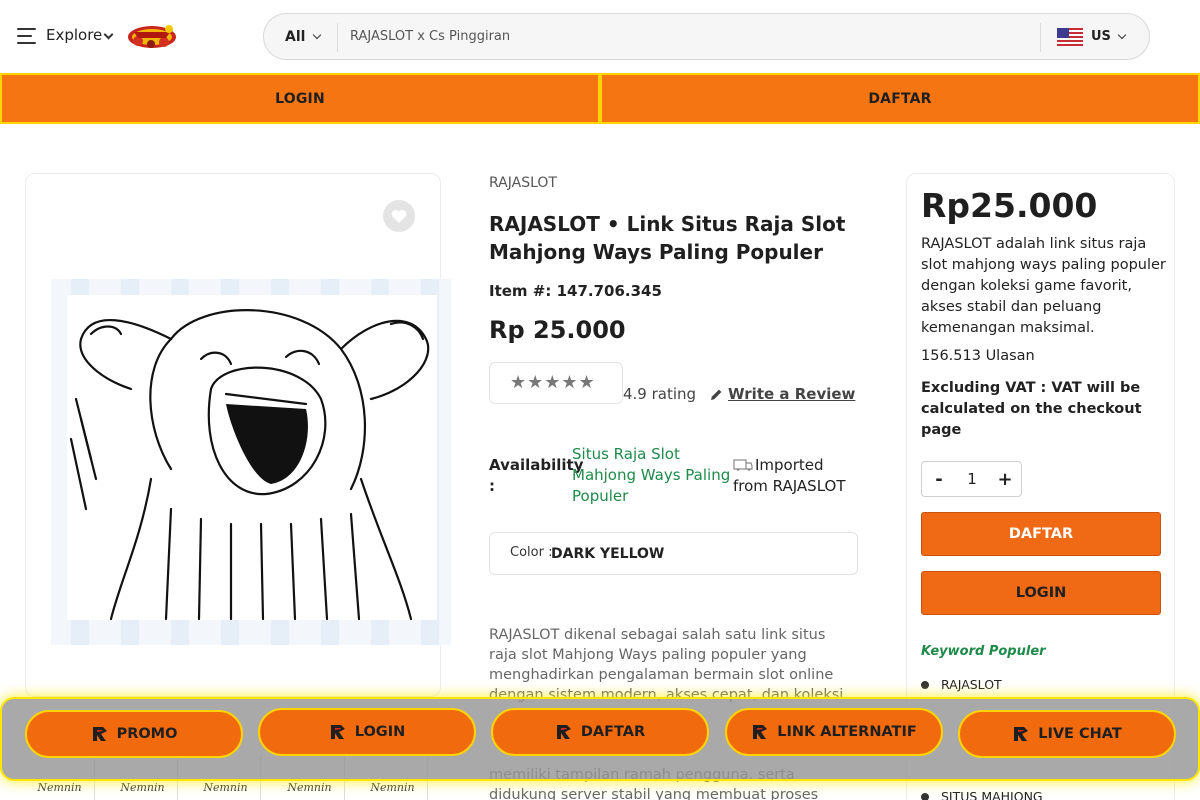 The width and height of the screenshot is (1200, 800). Describe the element at coordinates (971, 684) in the screenshot. I see `keyword-label: RAJASLOT` at that location.